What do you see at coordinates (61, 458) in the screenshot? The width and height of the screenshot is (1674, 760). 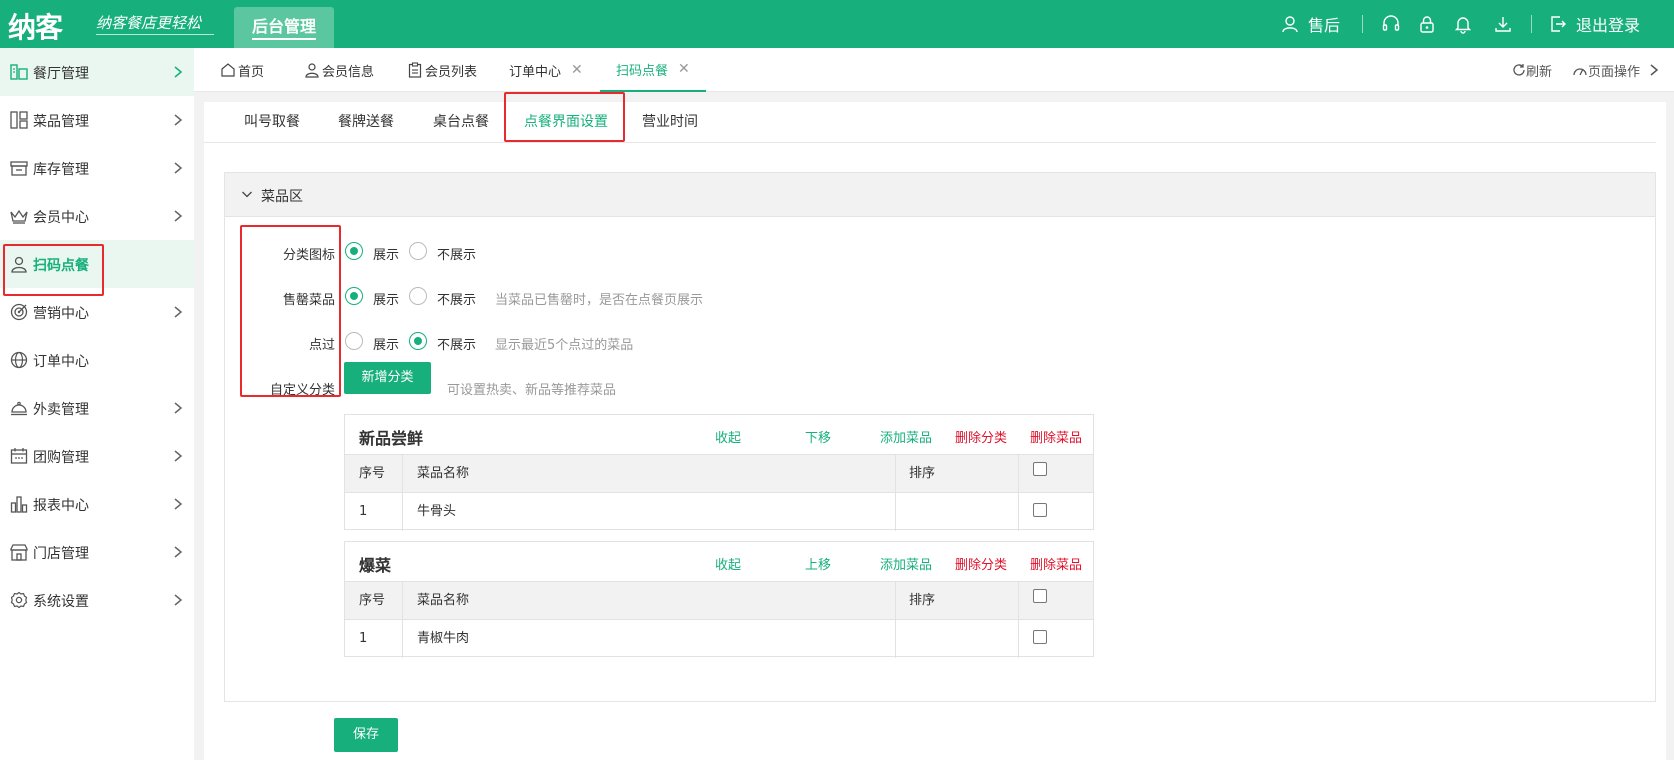 I see `sidebar-item-label: 团购管理` at bounding box center [61, 458].